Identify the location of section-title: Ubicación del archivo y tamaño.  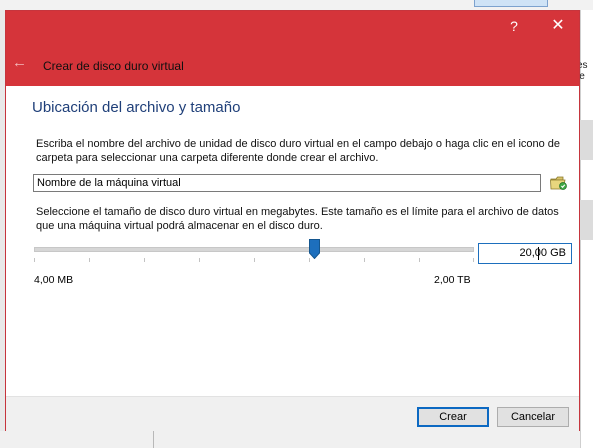
(136, 107).